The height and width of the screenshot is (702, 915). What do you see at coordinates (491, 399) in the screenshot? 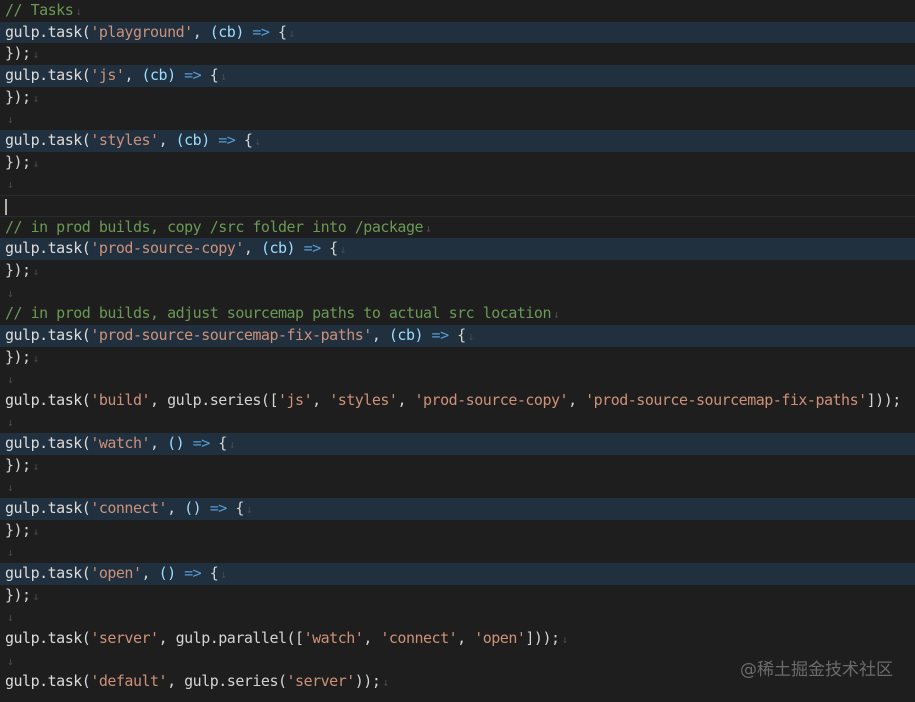
I see `code-token: 'prod-source-copy'` at bounding box center [491, 399].